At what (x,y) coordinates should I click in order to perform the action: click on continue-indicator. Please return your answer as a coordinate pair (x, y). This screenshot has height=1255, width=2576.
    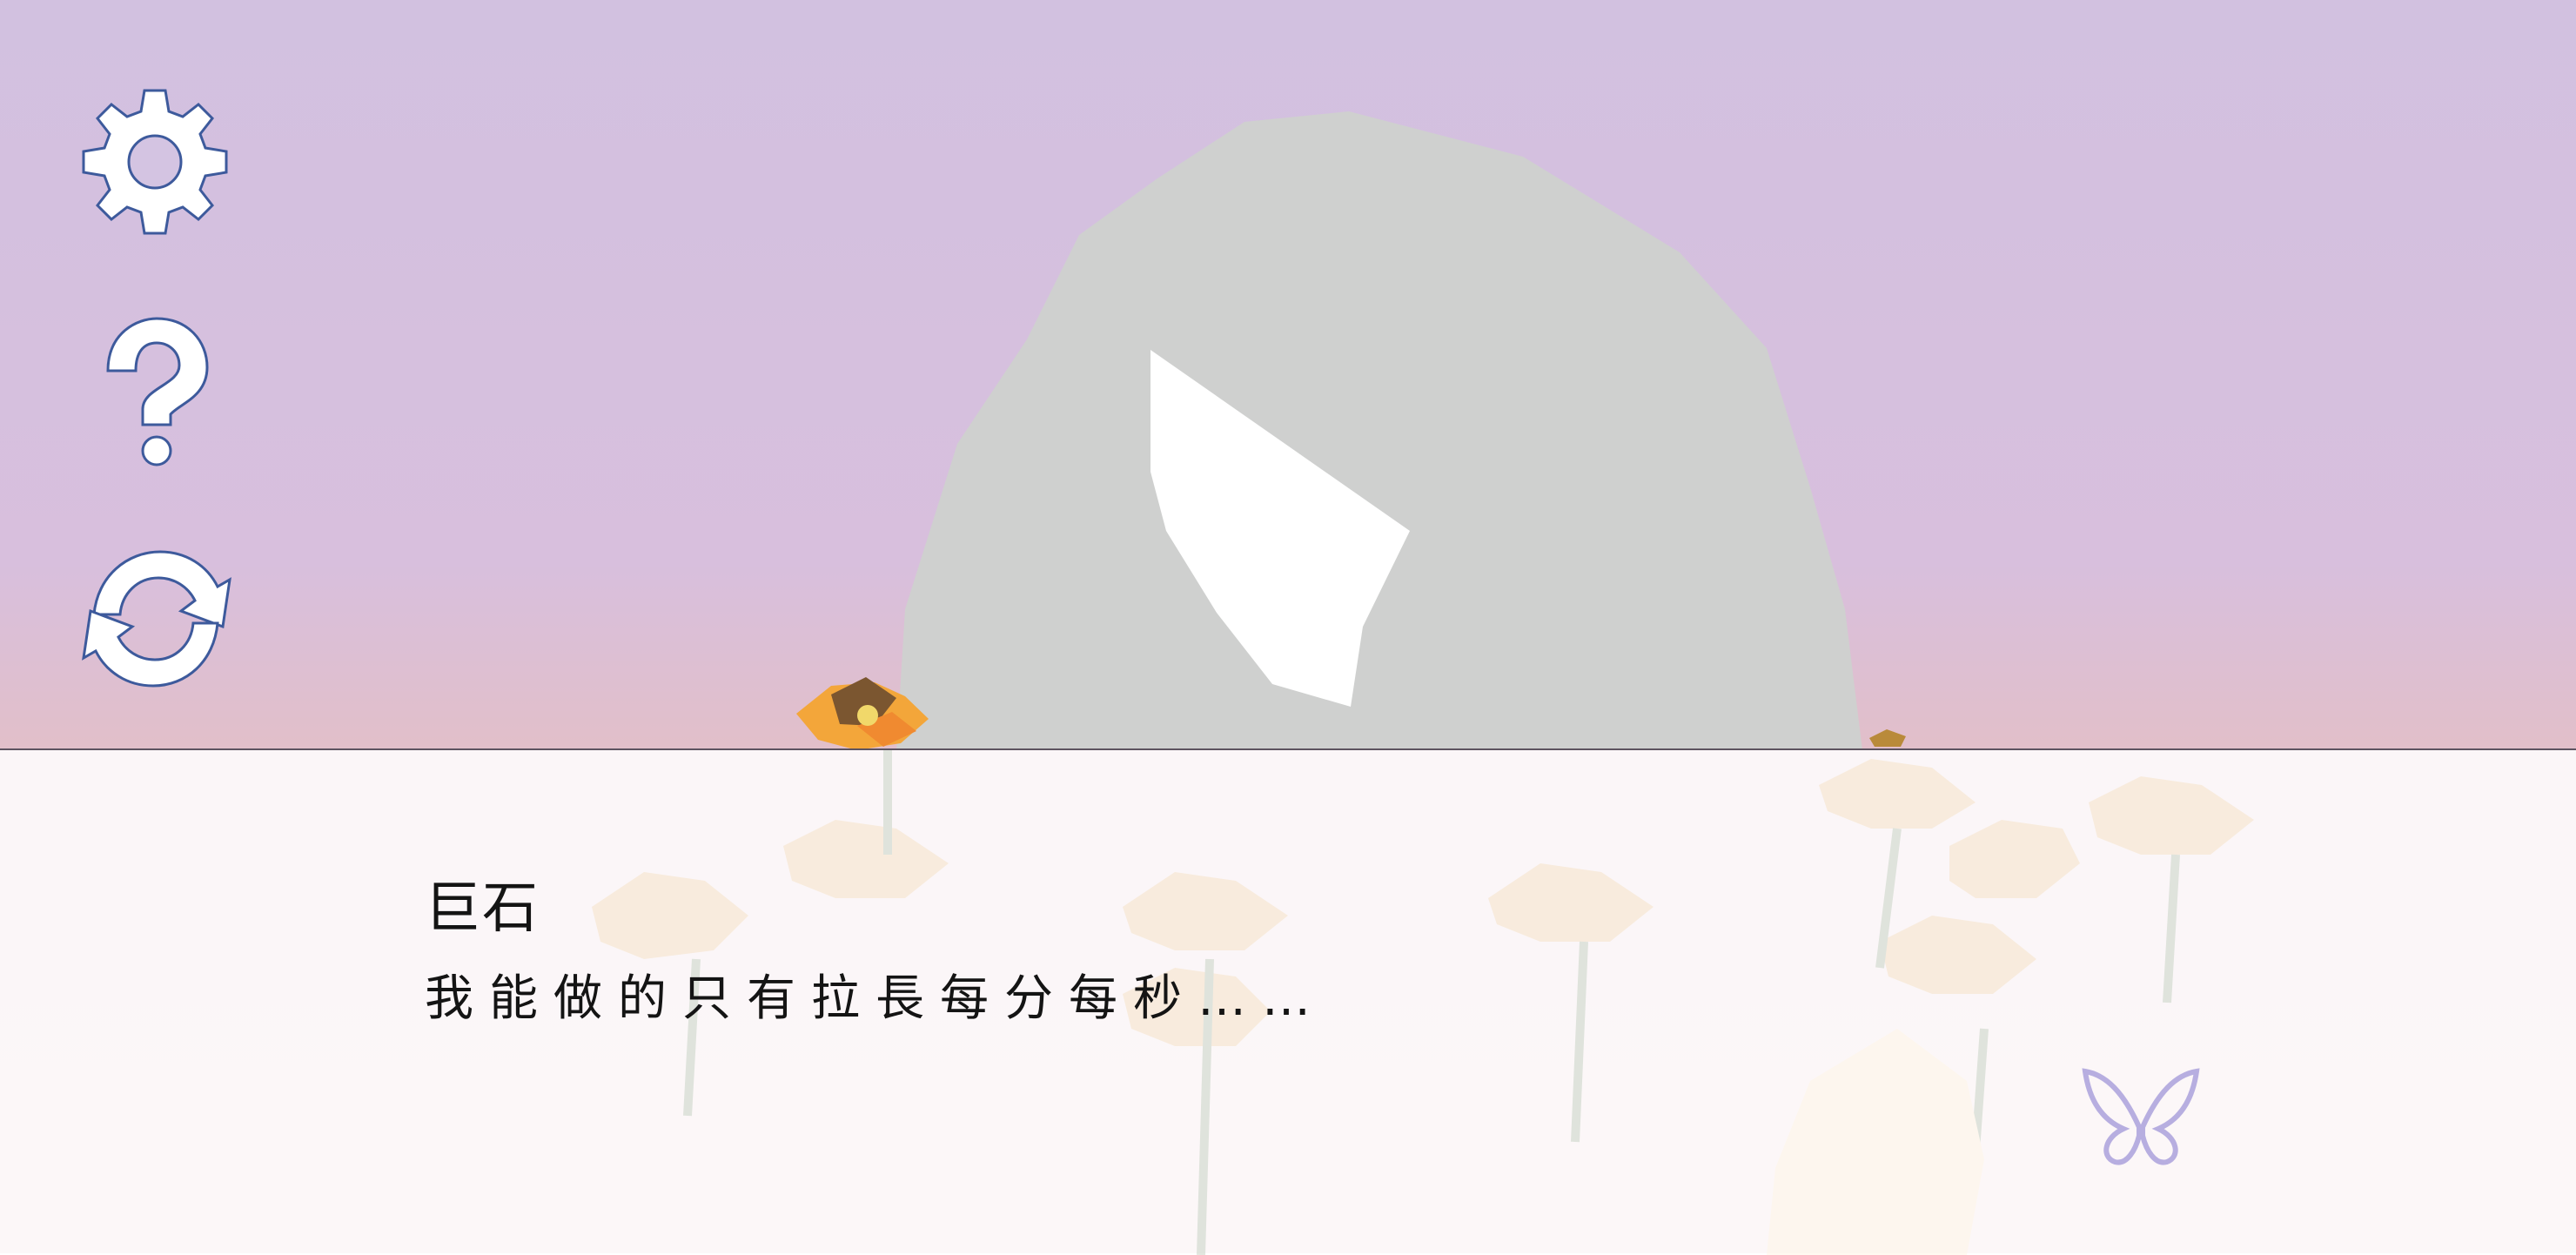
    Looking at the image, I should click on (2141, 1118).